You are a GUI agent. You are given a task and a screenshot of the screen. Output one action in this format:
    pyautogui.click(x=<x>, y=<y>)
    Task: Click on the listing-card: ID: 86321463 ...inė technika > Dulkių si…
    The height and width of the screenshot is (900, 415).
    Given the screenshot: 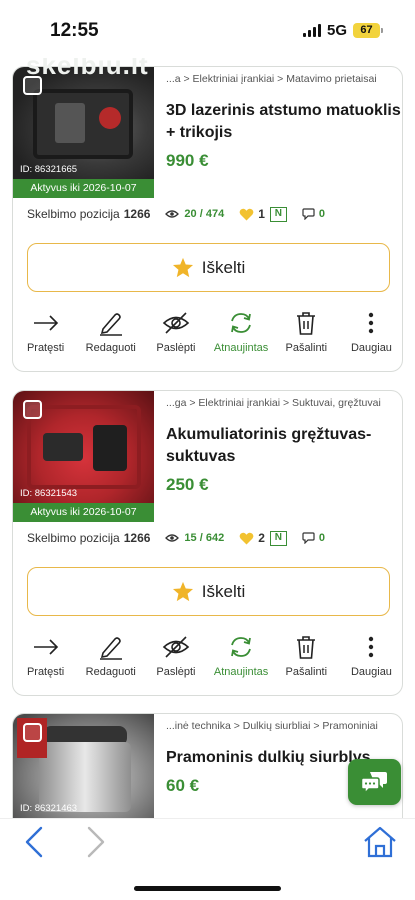 What is the action you would take?
    pyautogui.click(x=207, y=765)
    